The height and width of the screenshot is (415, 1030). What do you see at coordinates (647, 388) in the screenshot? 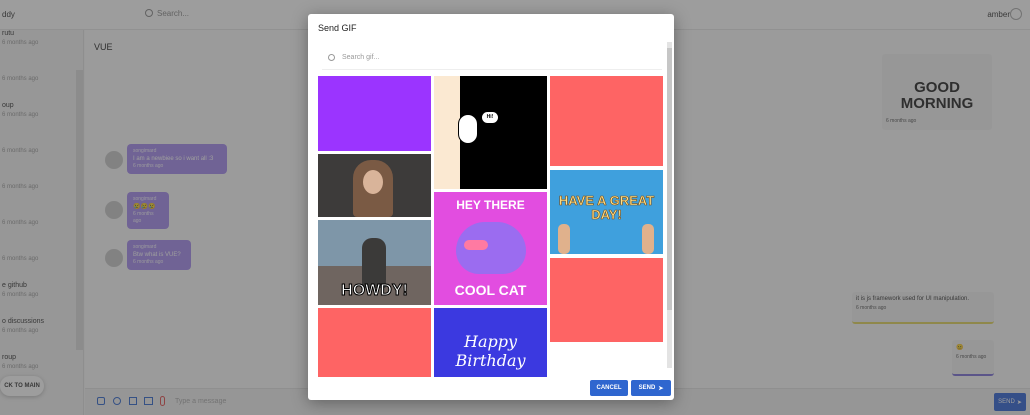
I see `send-label: SEND` at bounding box center [647, 388].